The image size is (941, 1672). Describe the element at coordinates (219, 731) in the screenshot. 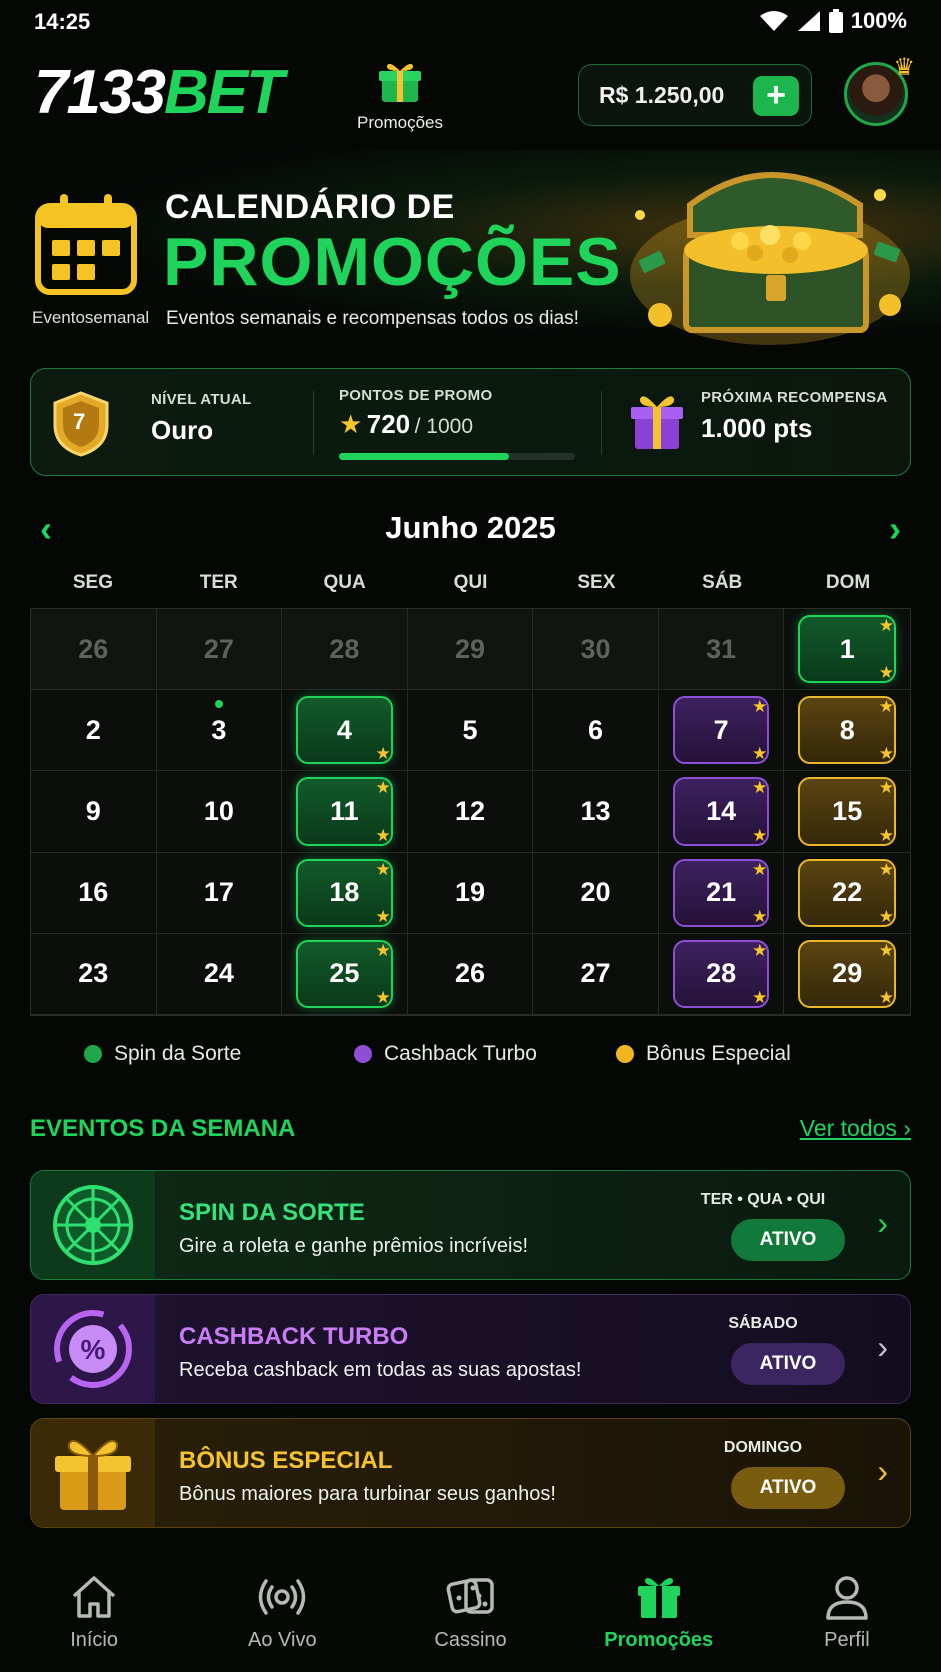

I see `calendar-day: 3` at that location.